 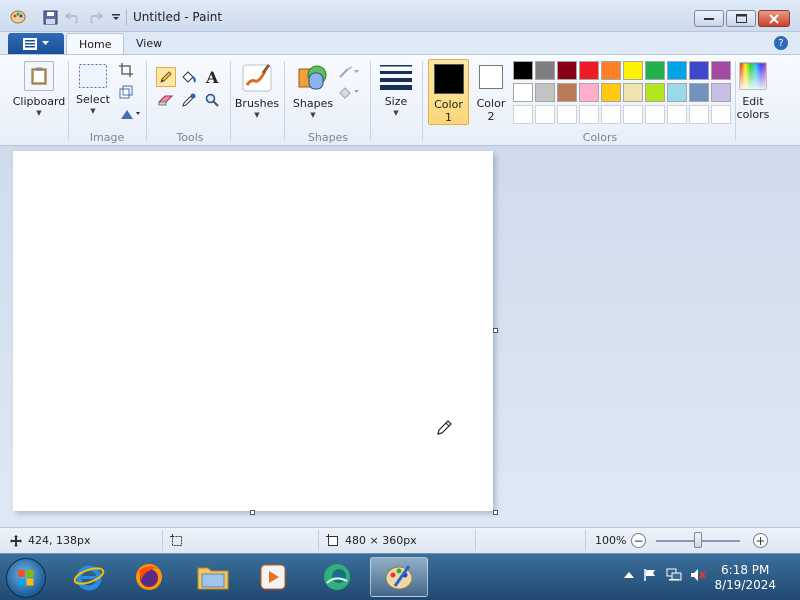 I want to click on media-player-icon, so click(x=273, y=577).